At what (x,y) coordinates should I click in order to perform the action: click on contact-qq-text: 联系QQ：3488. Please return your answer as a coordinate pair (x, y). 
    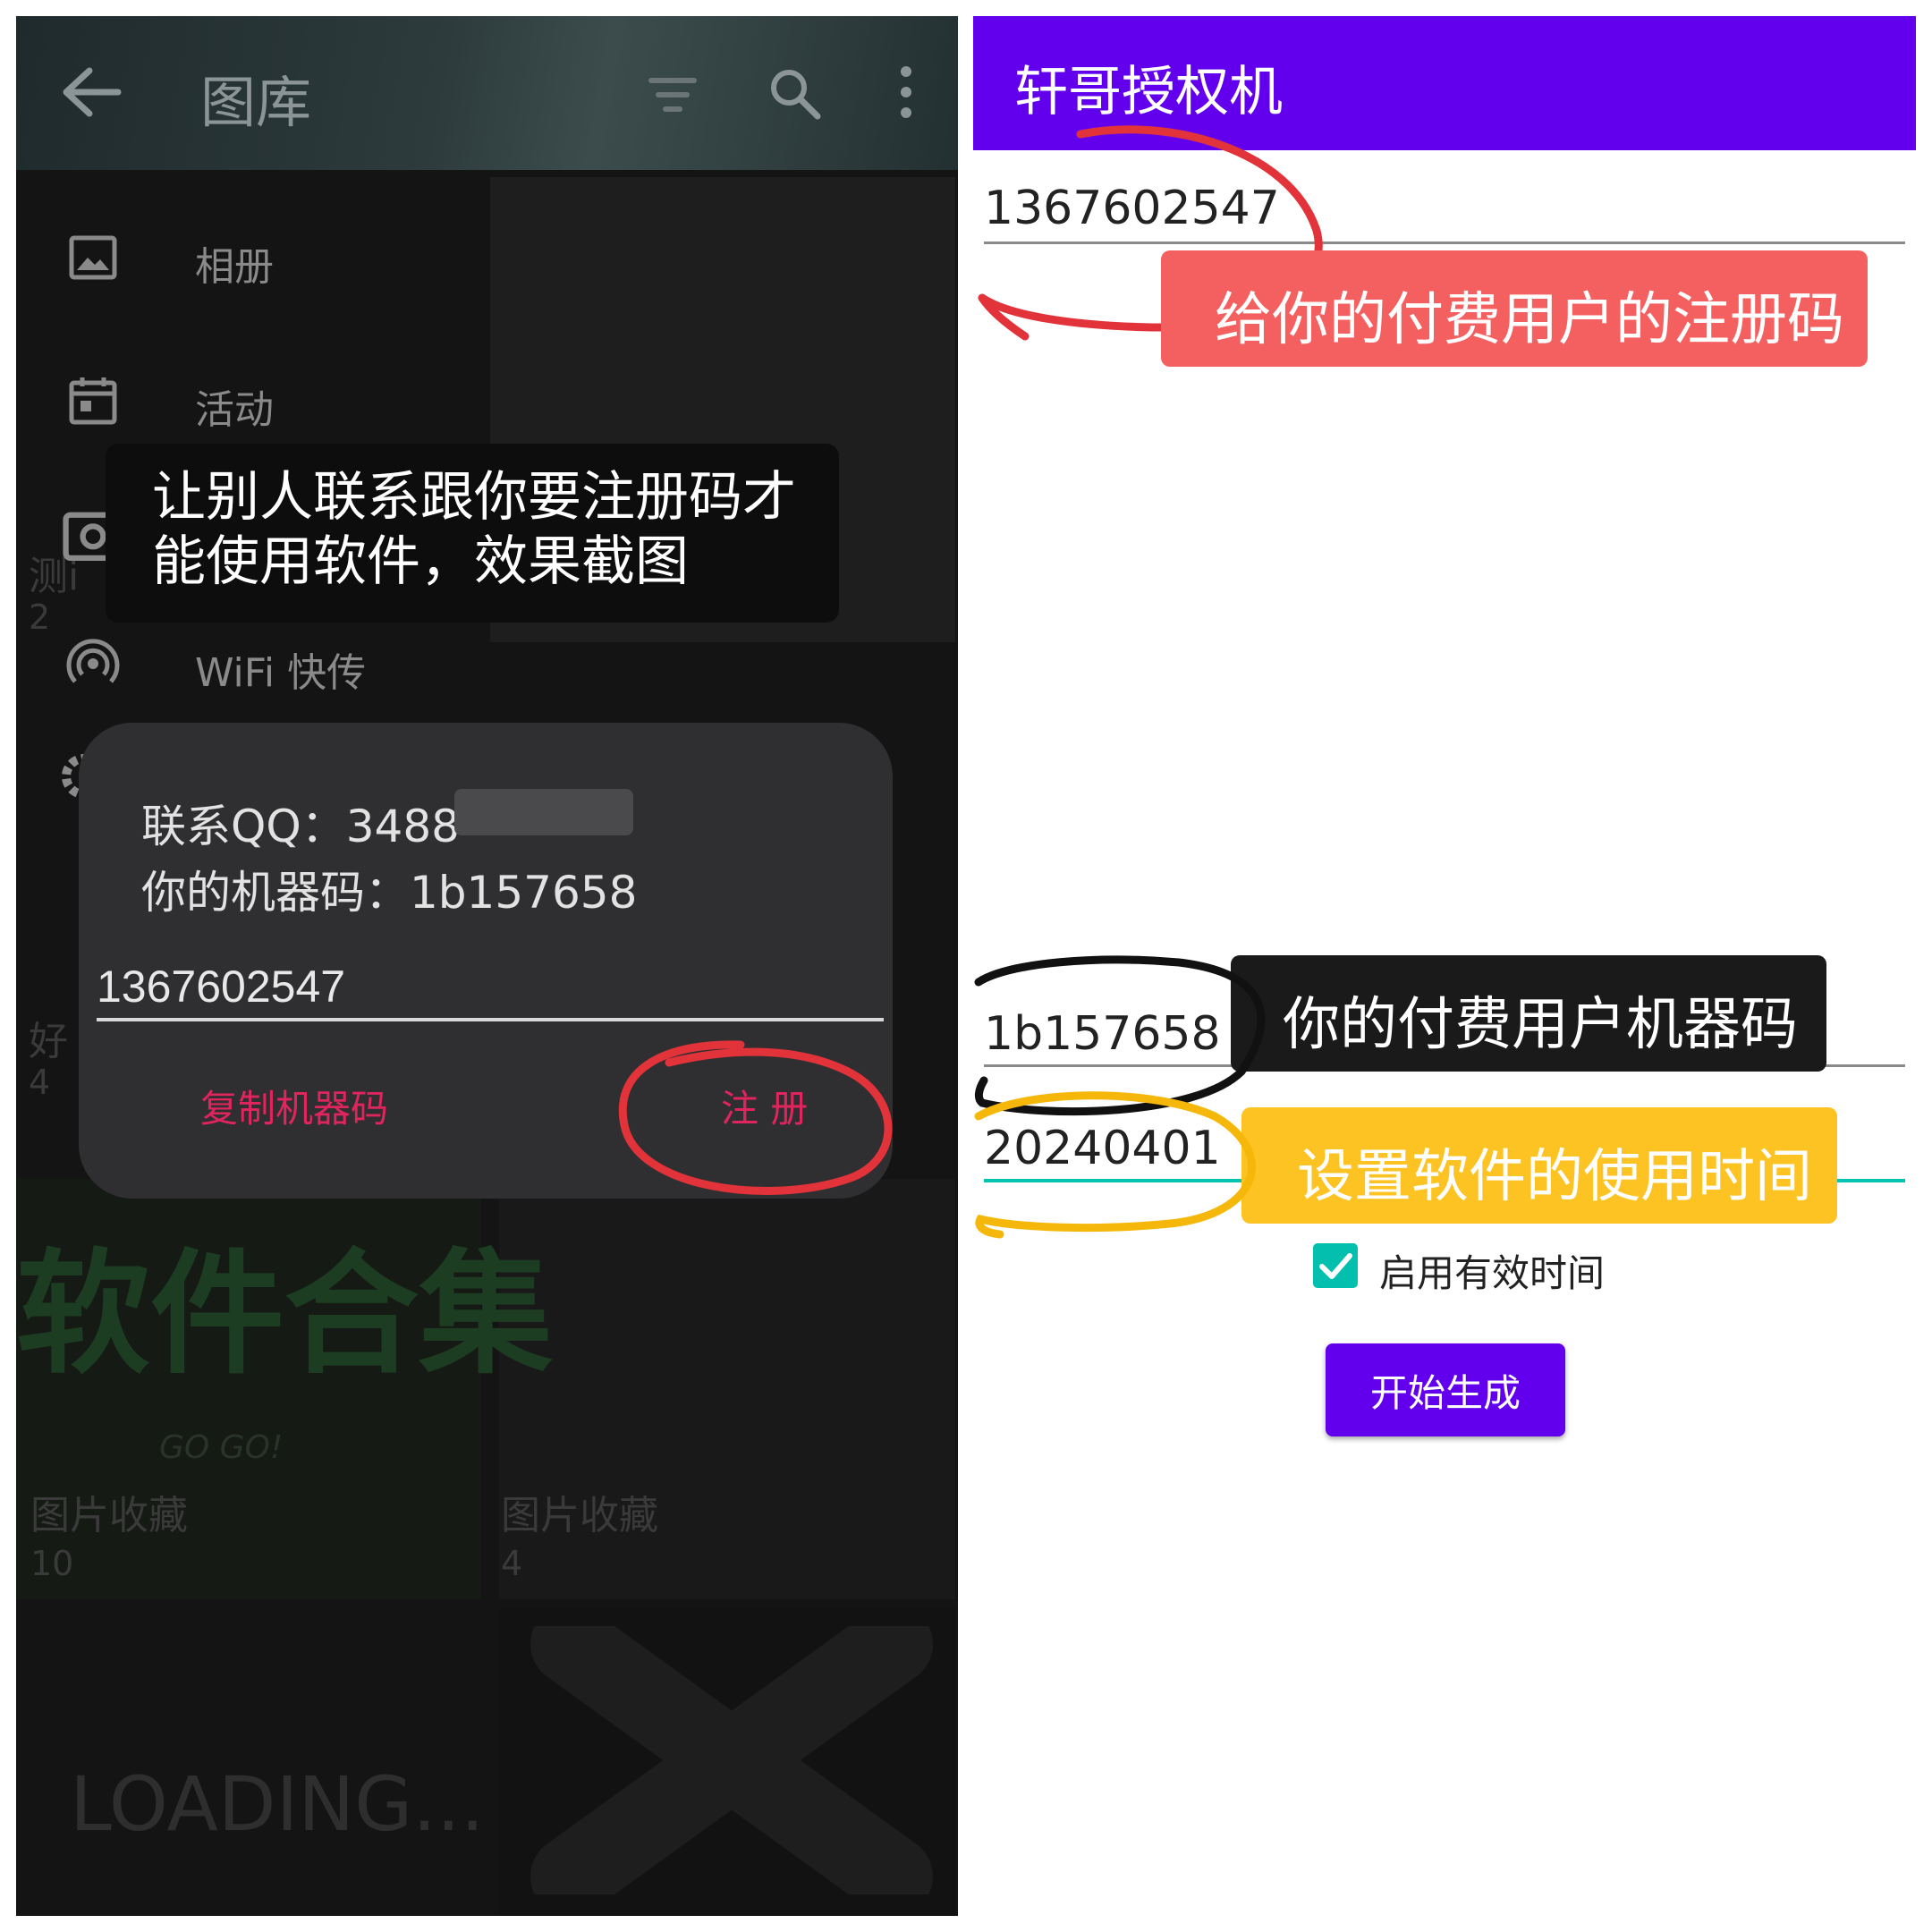
    Looking at the image, I should click on (300, 826).